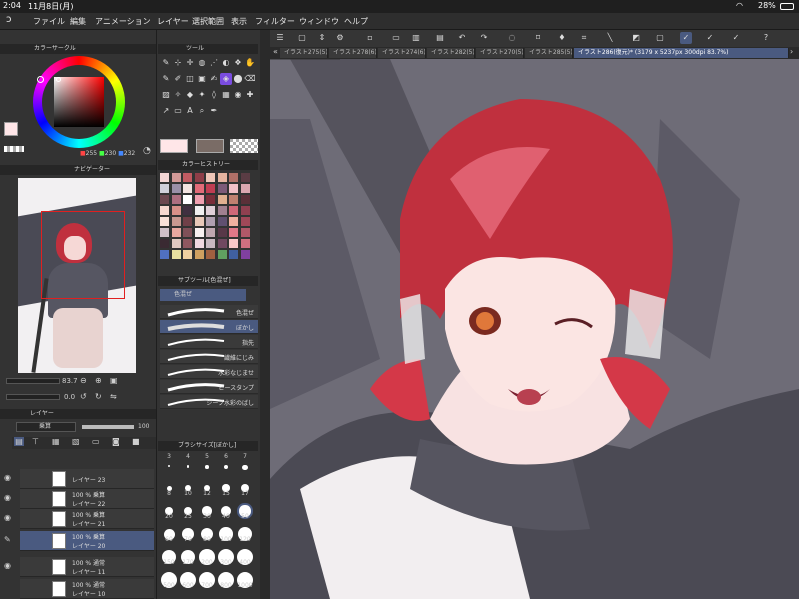 The height and width of the screenshot is (599, 799). What do you see at coordinates (96, 441) in the screenshot?
I see `layer-folder-icon: ▭` at bounding box center [96, 441].